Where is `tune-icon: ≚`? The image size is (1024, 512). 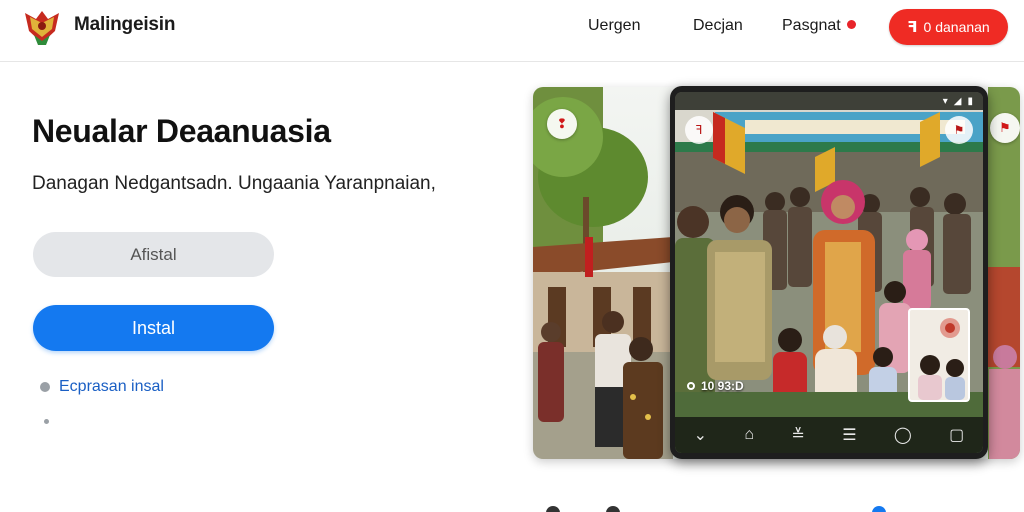 tune-icon: ≚ is located at coordinates (797, 435).